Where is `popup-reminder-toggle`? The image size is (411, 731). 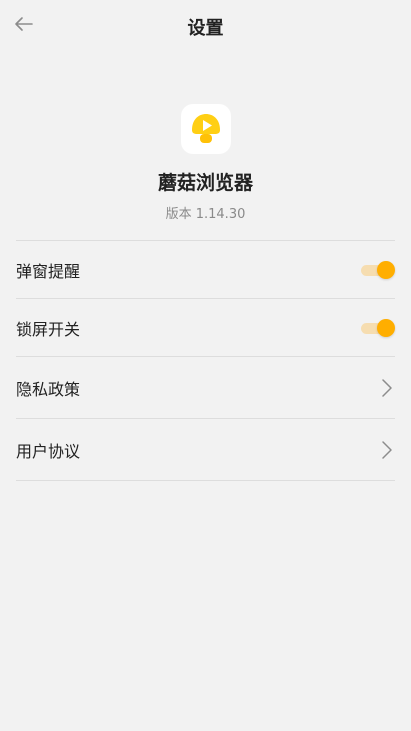 popup-reminder-toggle is located at coordinates (378, 270).